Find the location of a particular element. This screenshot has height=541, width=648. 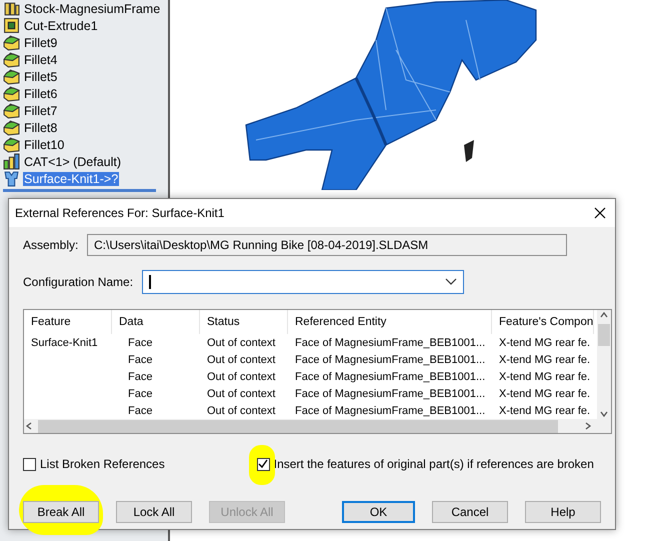

assembly-label: Assembly: is located at coordinates (51, 245).